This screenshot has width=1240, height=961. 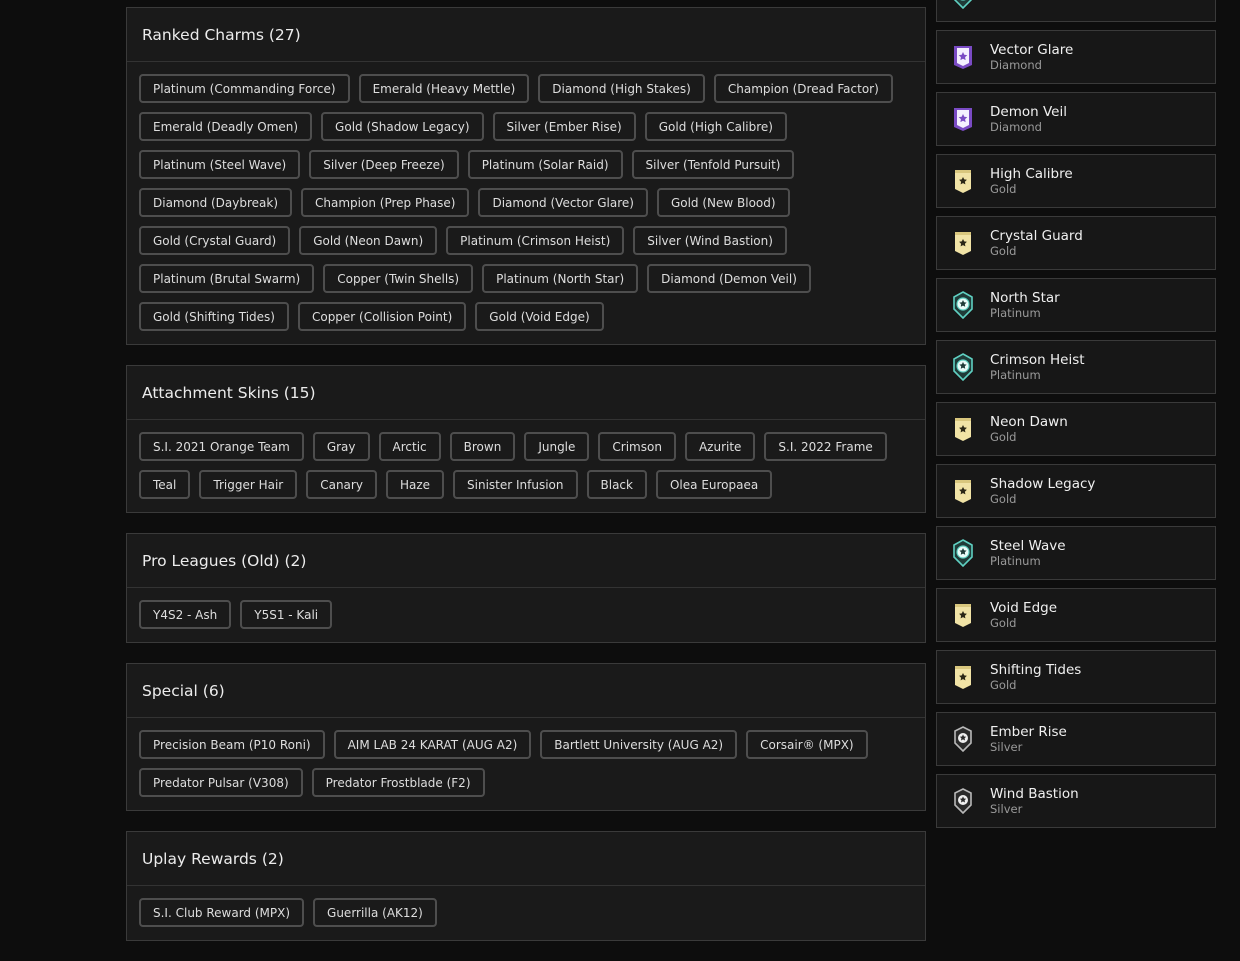 I want to click on charm-name: Void Edge, so click(x=1024, y=608).